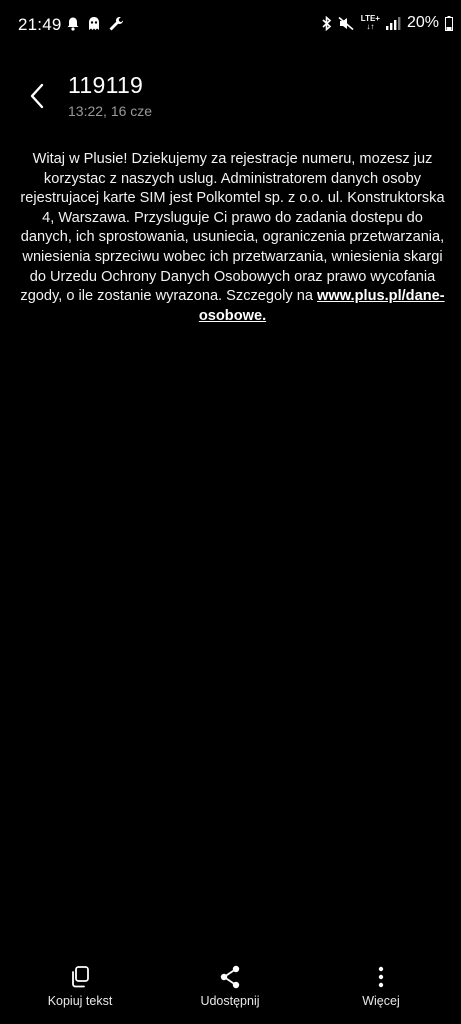 The width and height of the screenshot is (461, 1024). I want to click on share-label: Udostępnij, so click(230, 1001).